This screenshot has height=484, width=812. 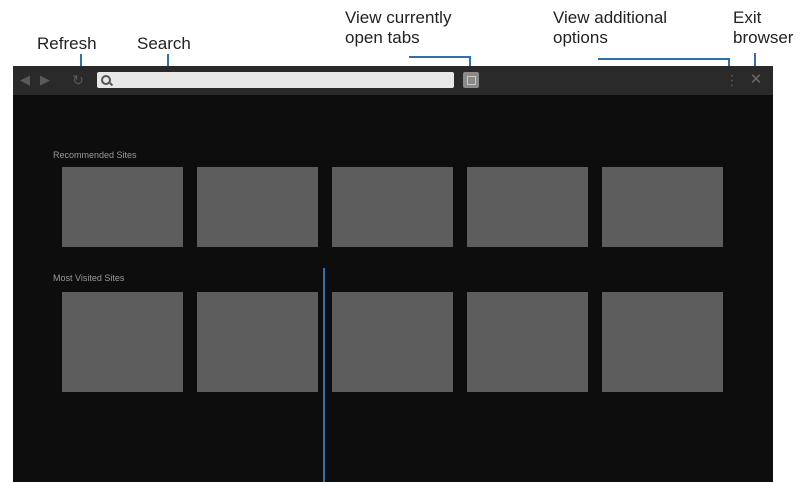 What do you see at coordinates (580, 37) in the screenshot?
I see `options-callout-line-2: options` at bounding box center [580, 37].